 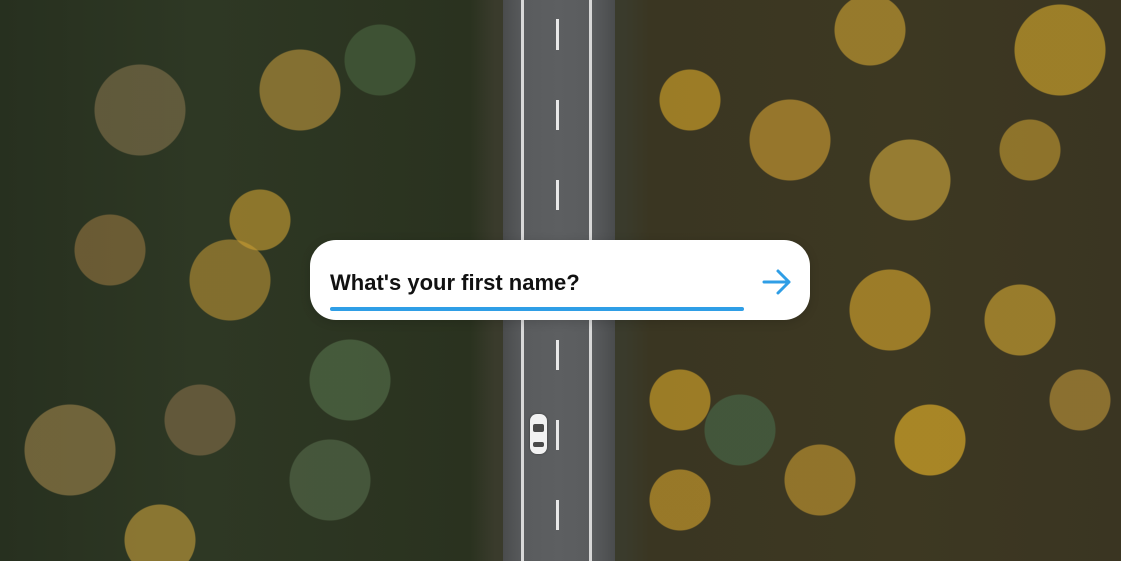 What do you see at coordinates (538, 434) in the screenshot?
I see `car` at bounding box center [538, 434].